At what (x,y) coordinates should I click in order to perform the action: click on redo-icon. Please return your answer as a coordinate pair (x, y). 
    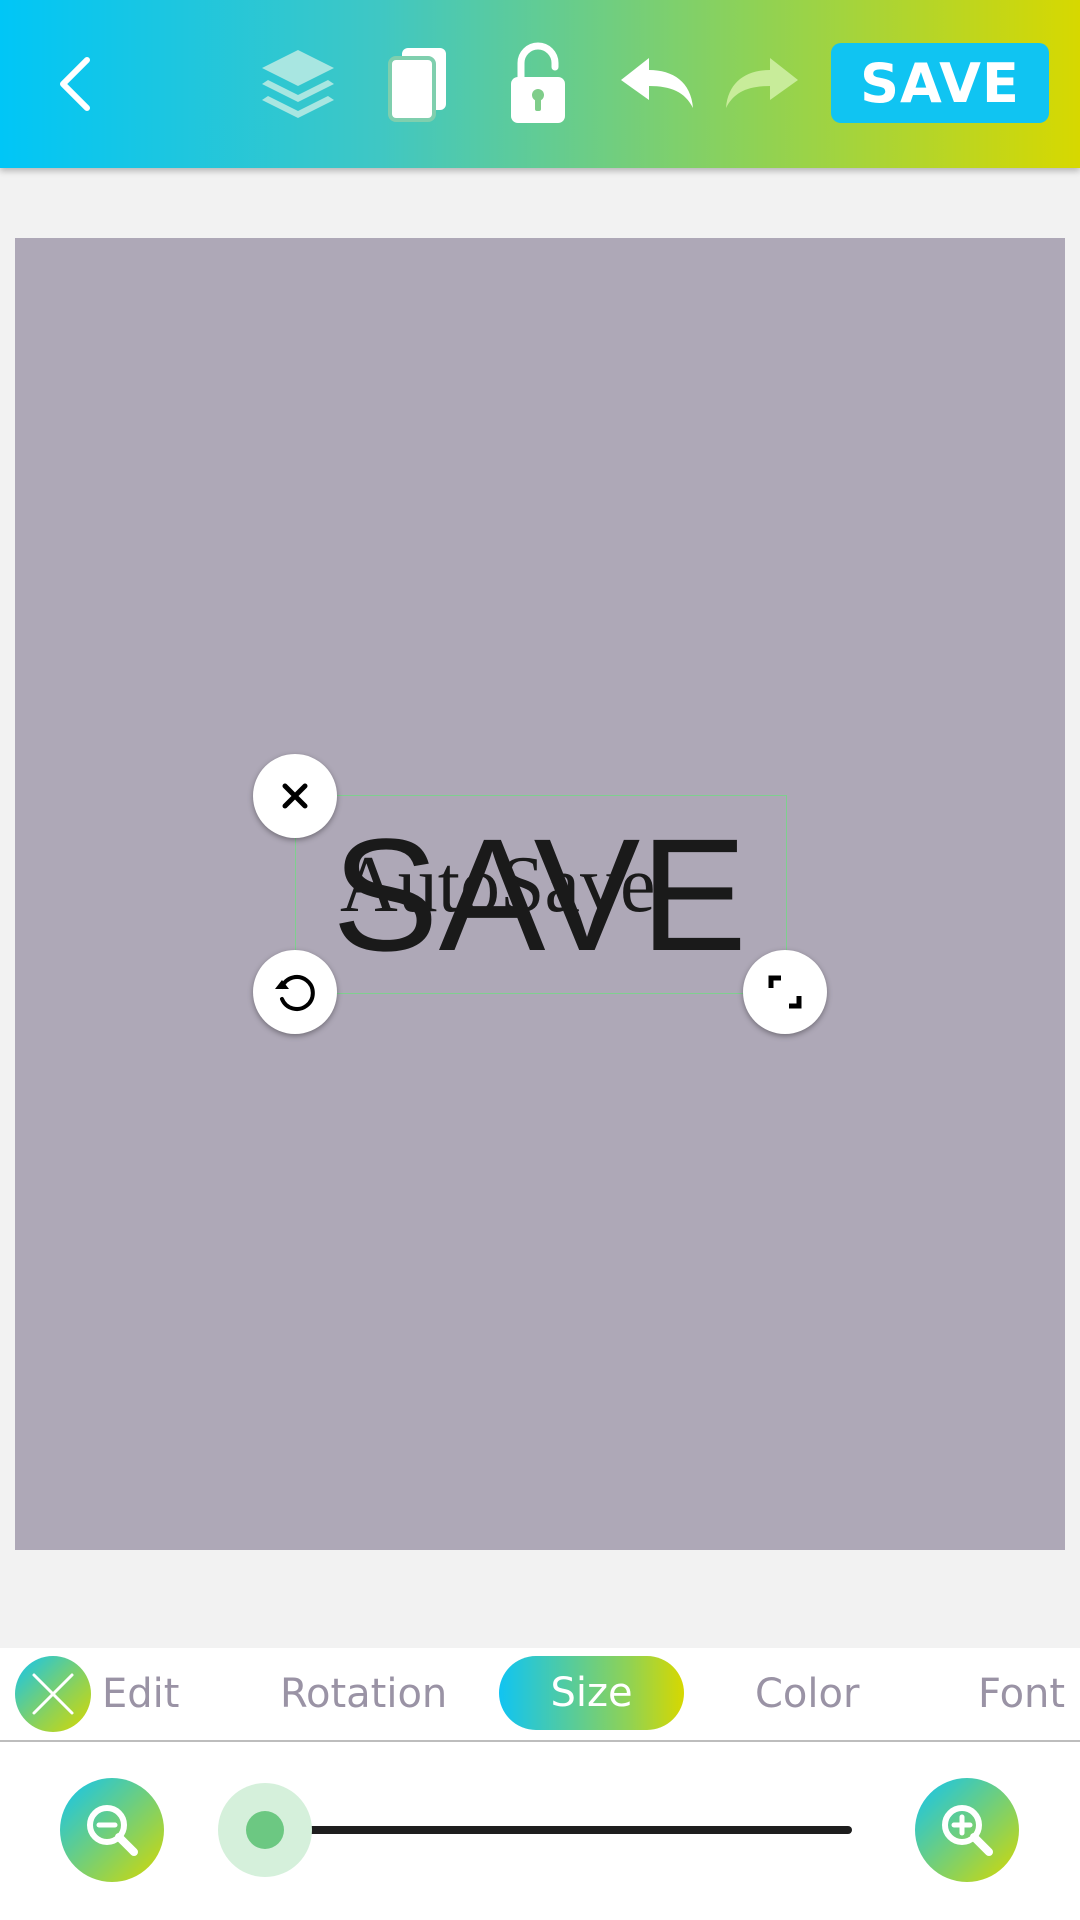
    Looking at the image, I should click on (762, 83).